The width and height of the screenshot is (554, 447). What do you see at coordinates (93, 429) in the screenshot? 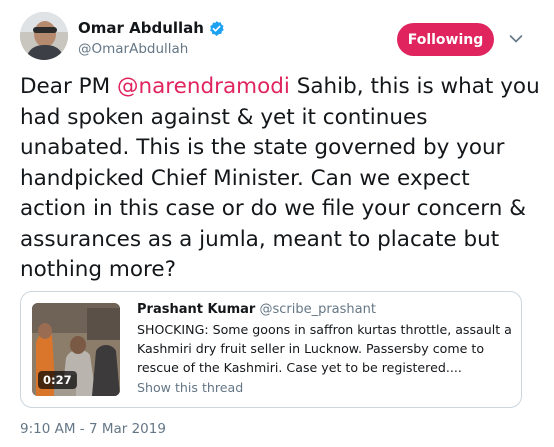
I see `tweet-timestamp: 9:10 AM - 7 Mar 2019` at bounding box center [93, 429].